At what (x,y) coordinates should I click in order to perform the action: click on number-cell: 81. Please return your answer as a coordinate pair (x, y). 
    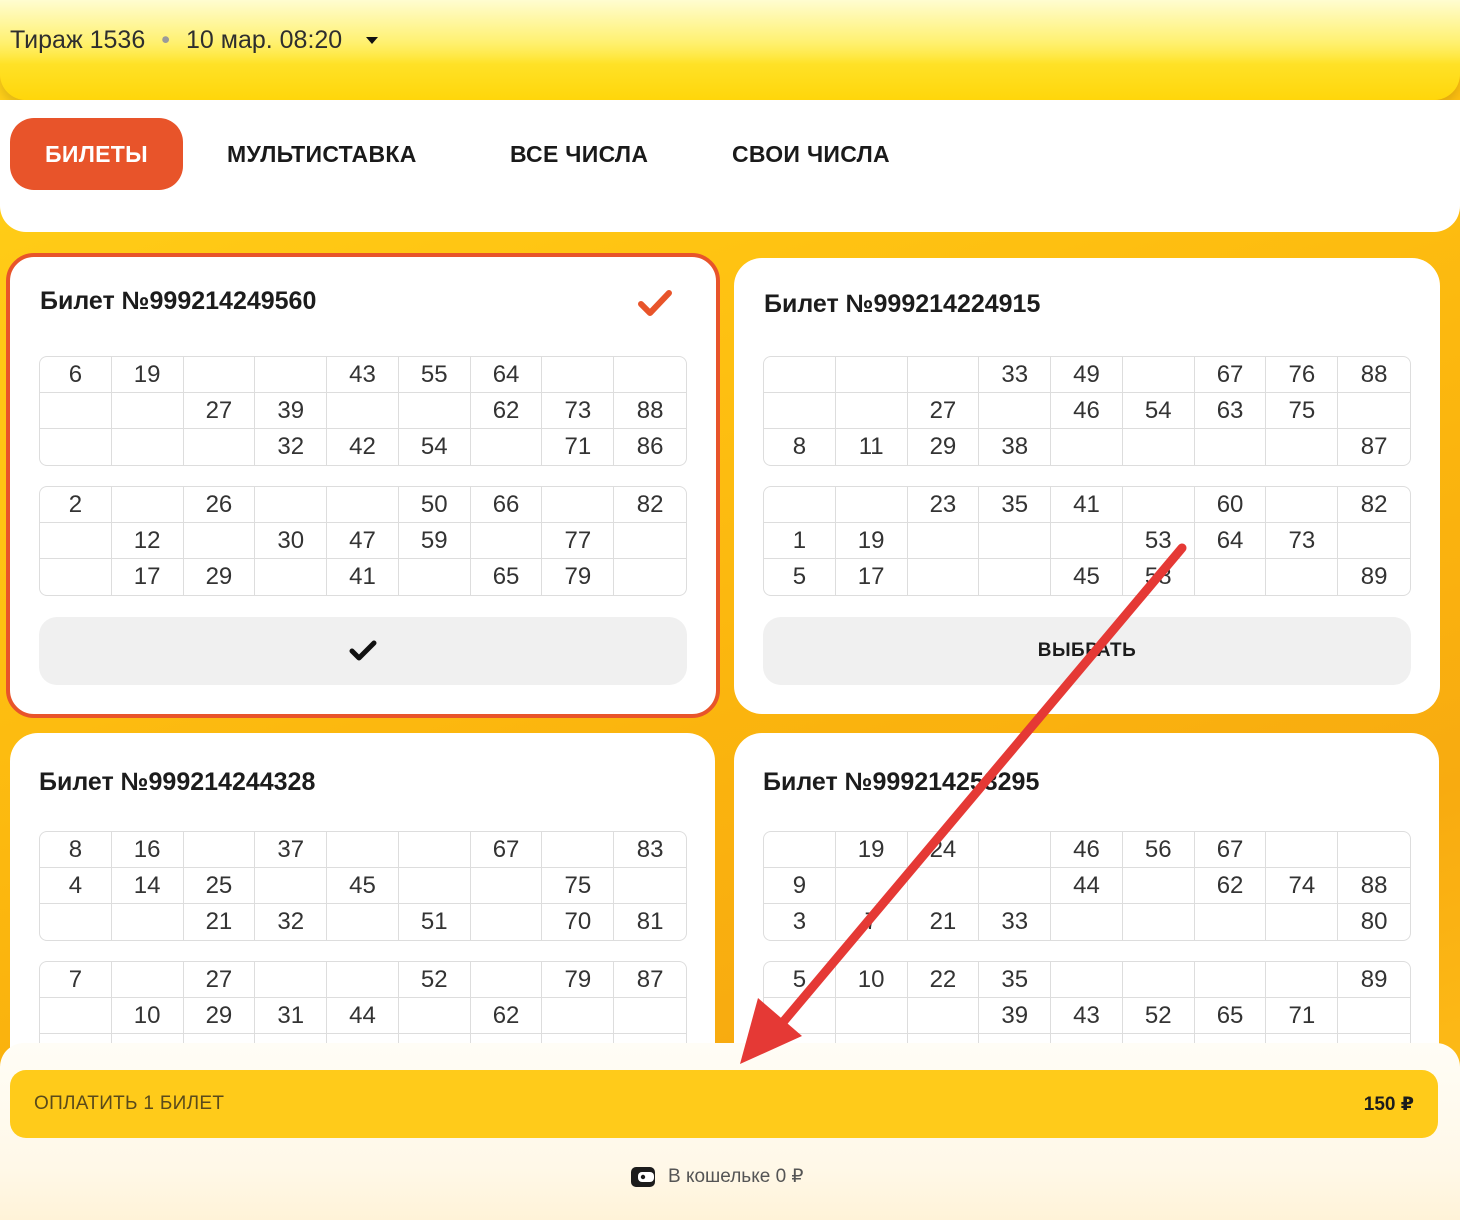
    Looking at the image, I should click on (650, 921).